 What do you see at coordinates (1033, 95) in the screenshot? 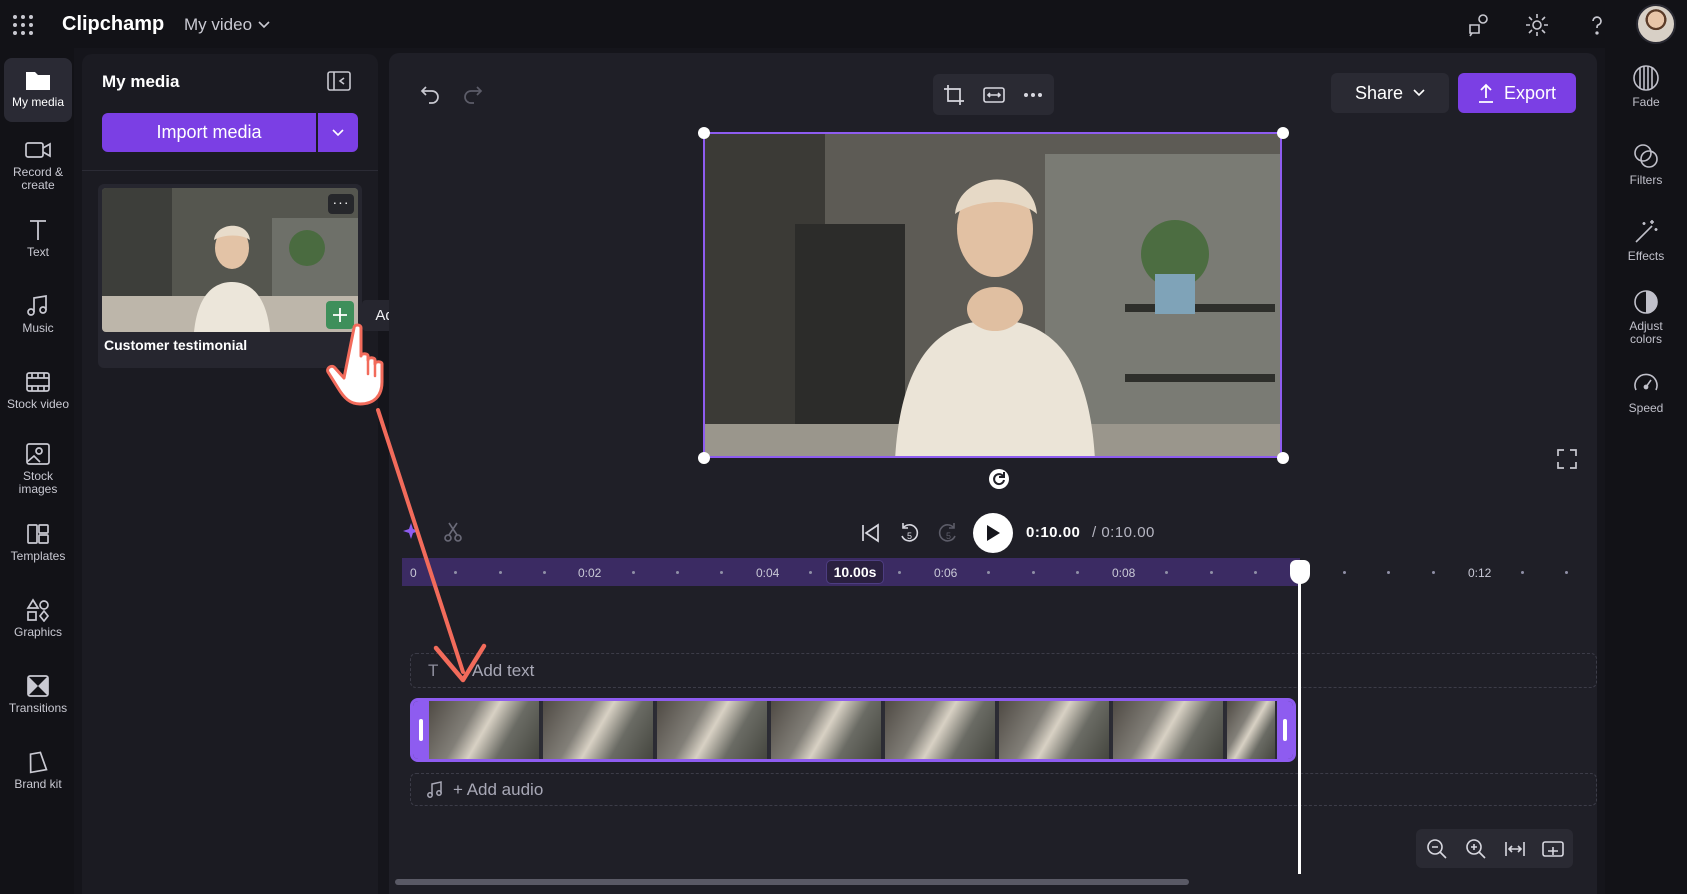
I see `more-icon` at bounding box center [1033, 95].